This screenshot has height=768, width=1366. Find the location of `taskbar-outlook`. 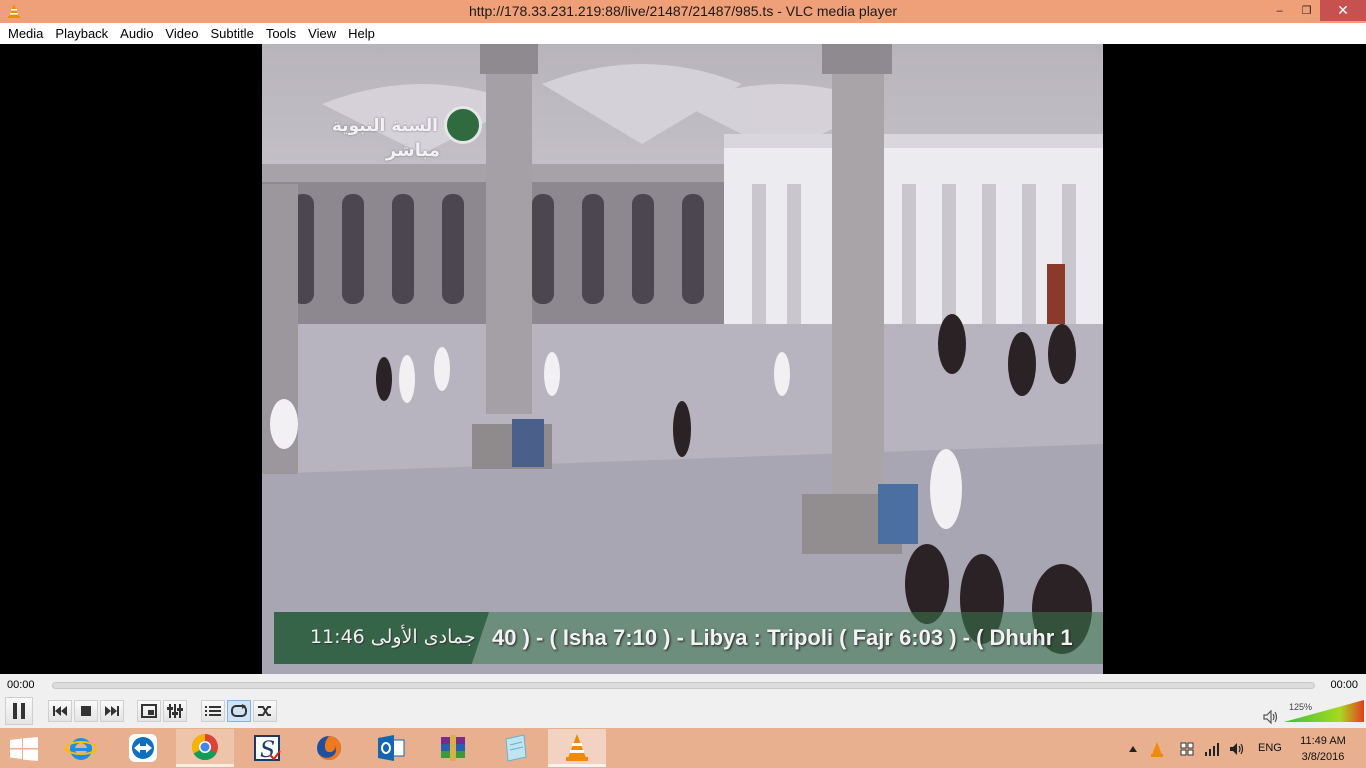

taskbar-outlook is located at coordinates (391, 748).